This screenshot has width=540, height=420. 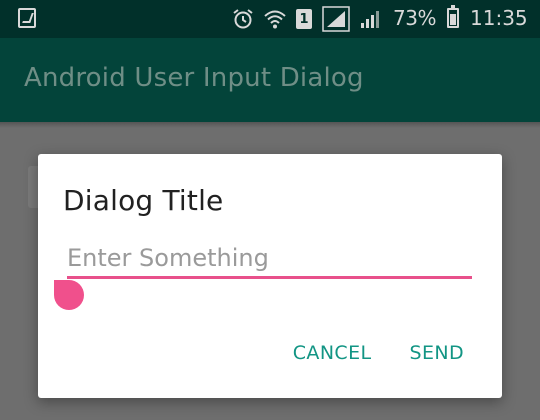 What do you see at coordinates (270, 125) in the screenshot?
I see `app-bar-shadow` at bounding box center [270, 125].